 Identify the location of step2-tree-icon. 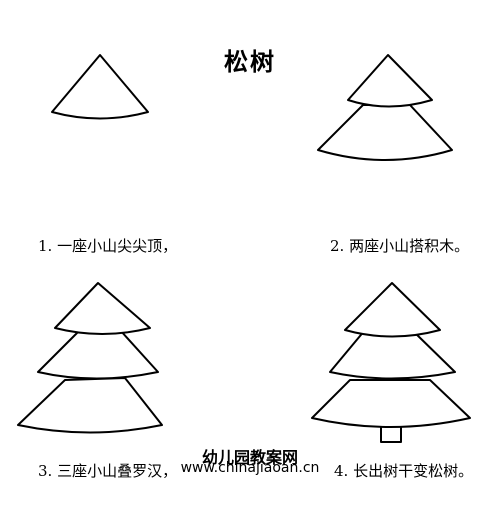
(385, 107).